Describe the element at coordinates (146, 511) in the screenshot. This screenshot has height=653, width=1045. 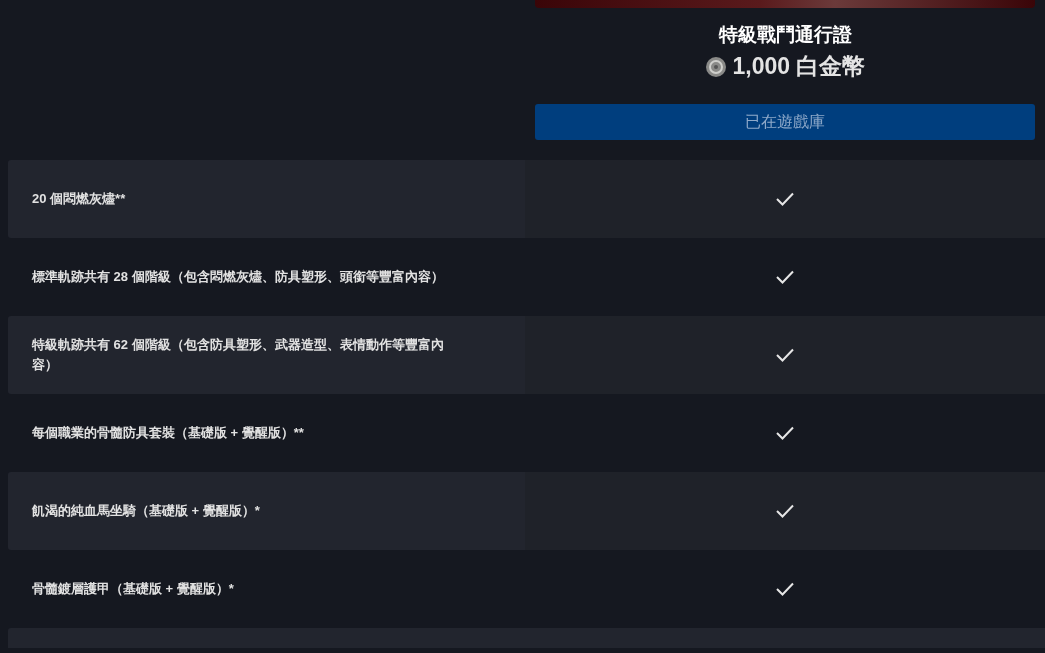
I see `feature-label: 飢渴的純血馬坐騎（基礎版 + 覺醒版）*` at that location.